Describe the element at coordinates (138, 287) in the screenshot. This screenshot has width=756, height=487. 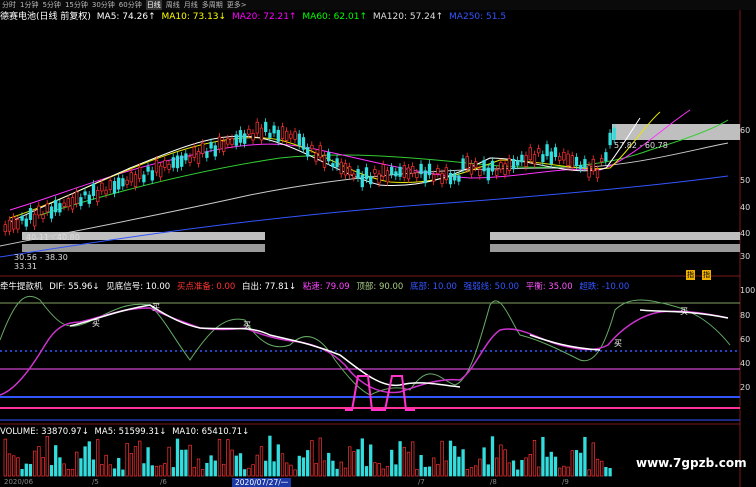
I see `signal-label: 见底信号: 10.00` at that location.